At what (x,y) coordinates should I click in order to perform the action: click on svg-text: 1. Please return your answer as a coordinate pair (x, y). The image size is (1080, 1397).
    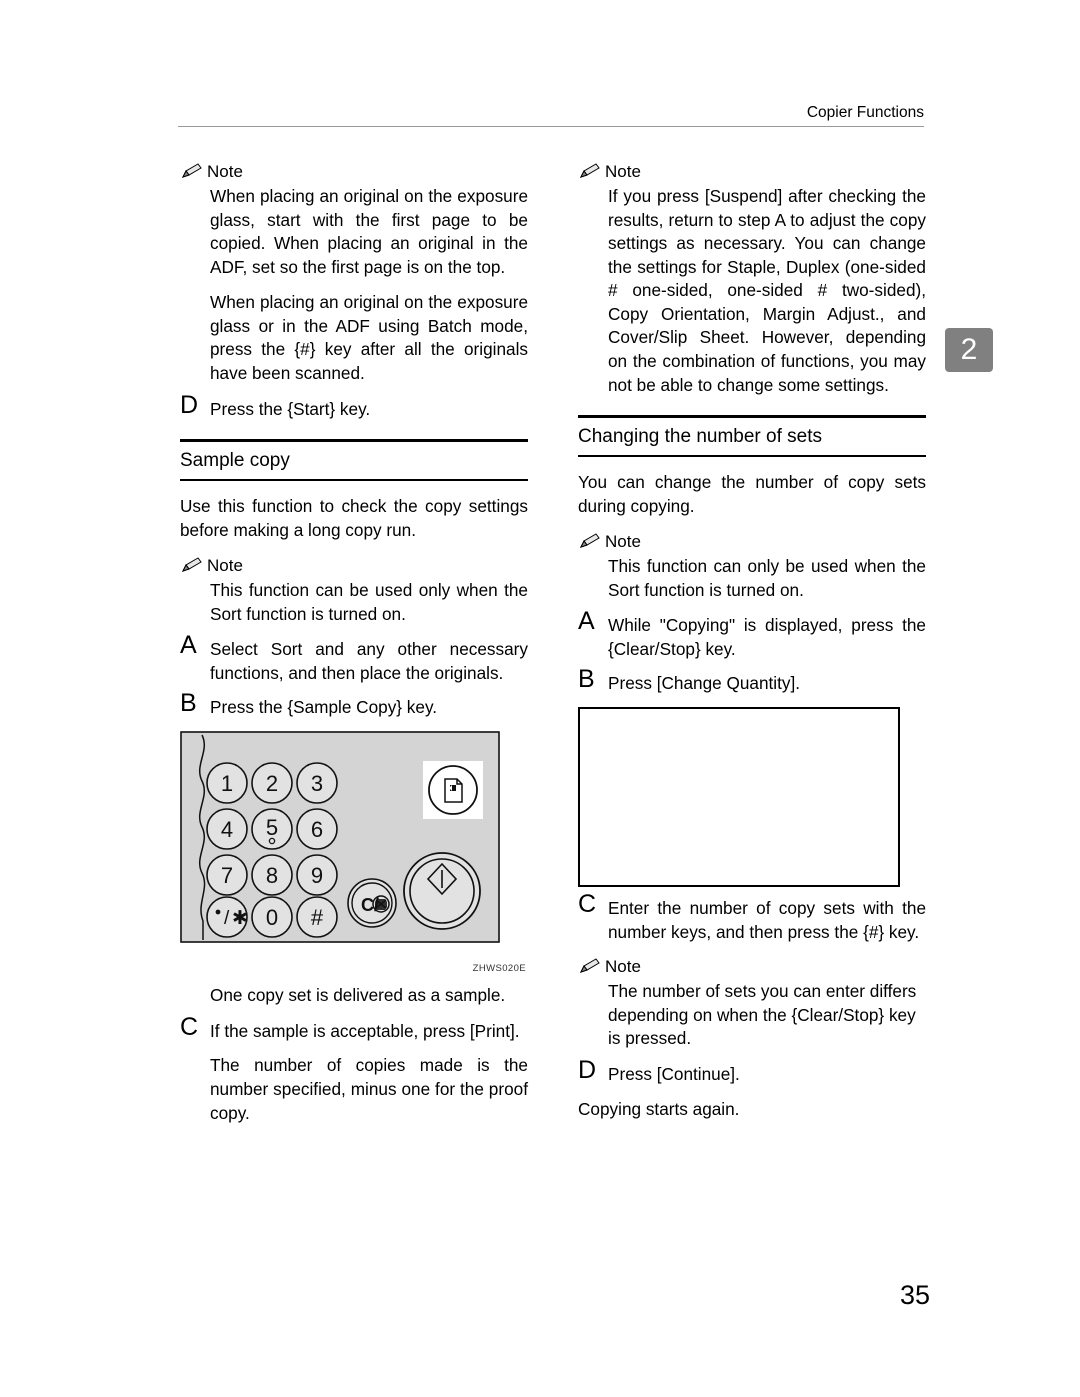
    Looking at the image, I should click on (227, 783).